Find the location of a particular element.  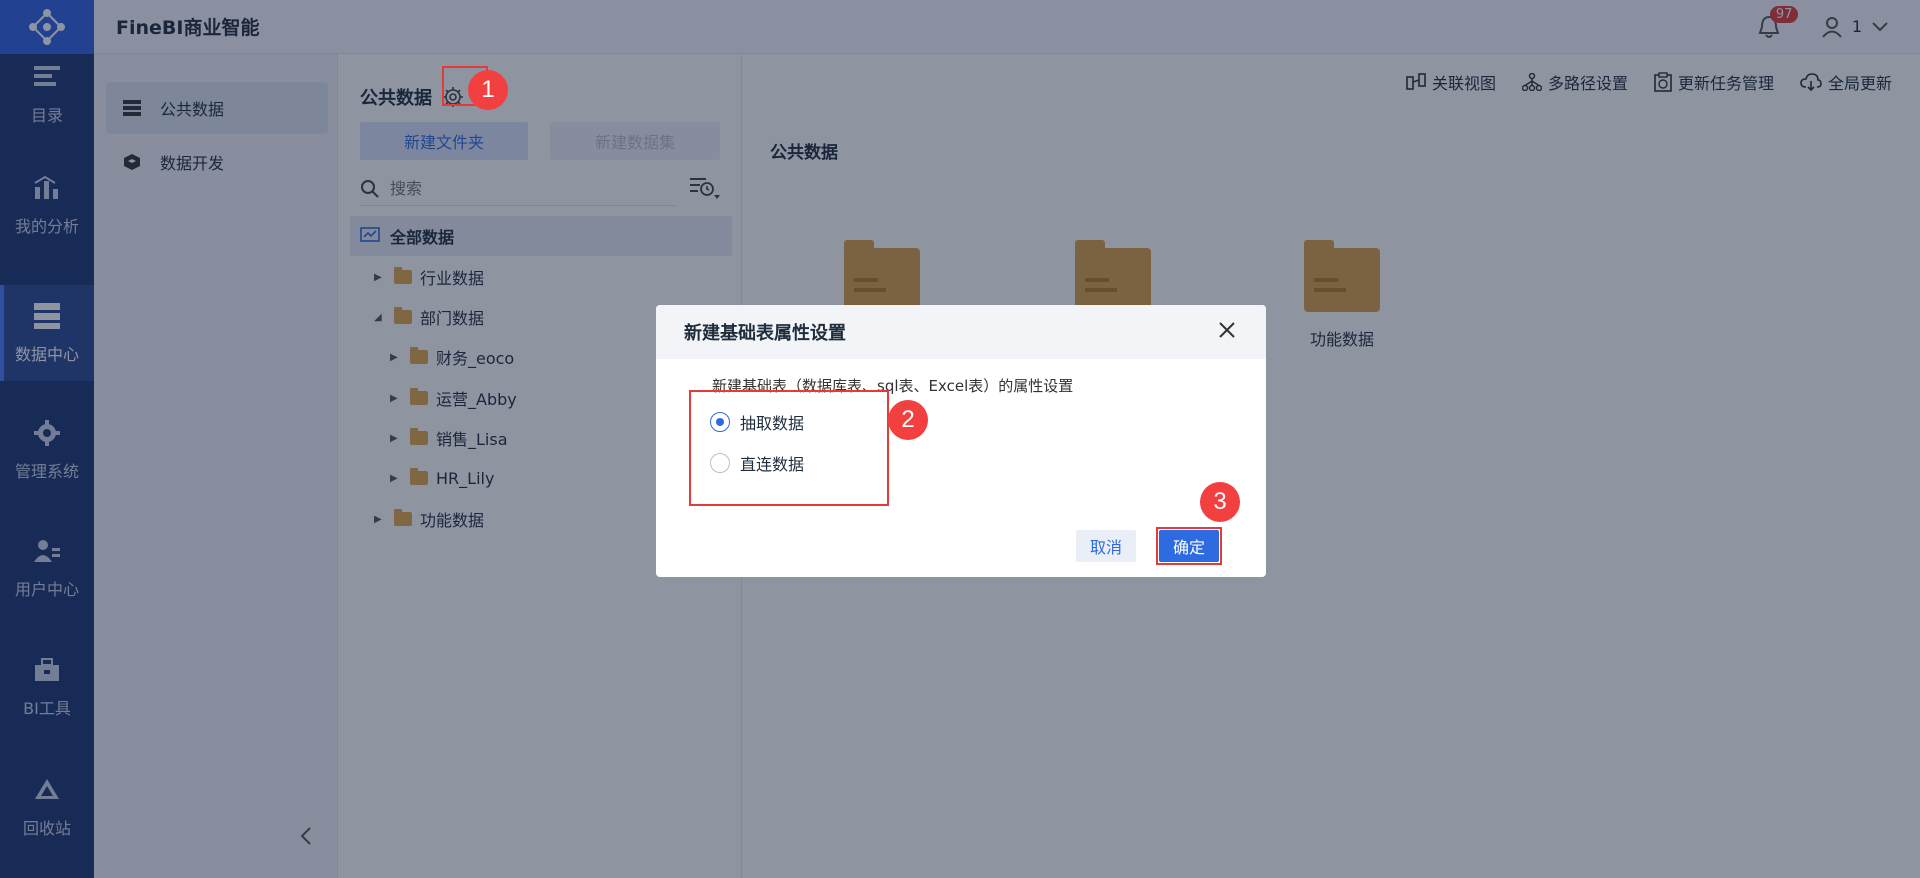

radio-direct-data: 直连数据 is located at coordinates (757, 463).